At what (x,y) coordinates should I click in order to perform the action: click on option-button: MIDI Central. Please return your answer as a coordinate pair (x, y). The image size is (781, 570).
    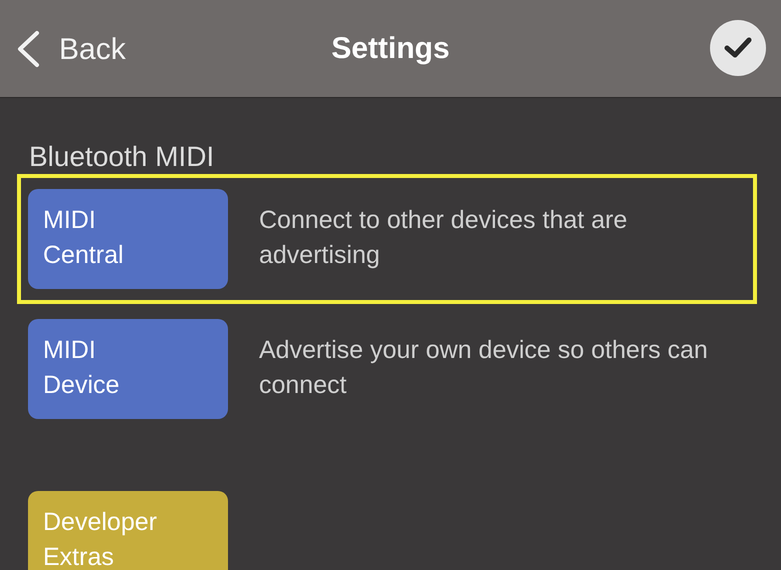
    Looking at the image, I should click on (128, 239).